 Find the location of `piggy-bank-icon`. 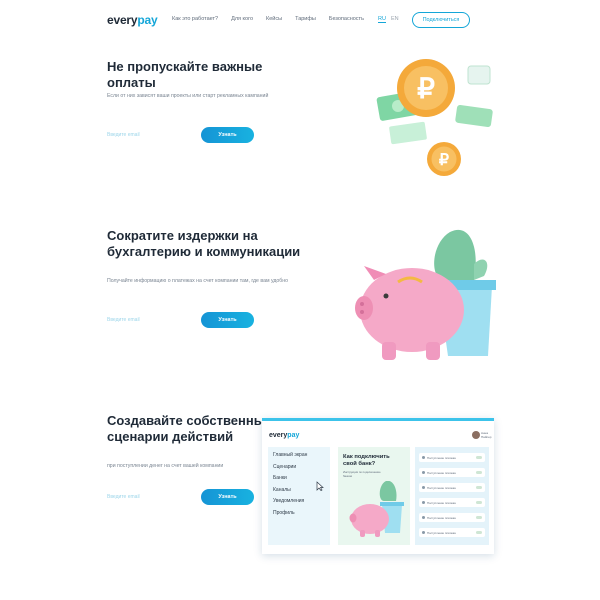

piggy-bank-icon is located at coordinates (376, 509).